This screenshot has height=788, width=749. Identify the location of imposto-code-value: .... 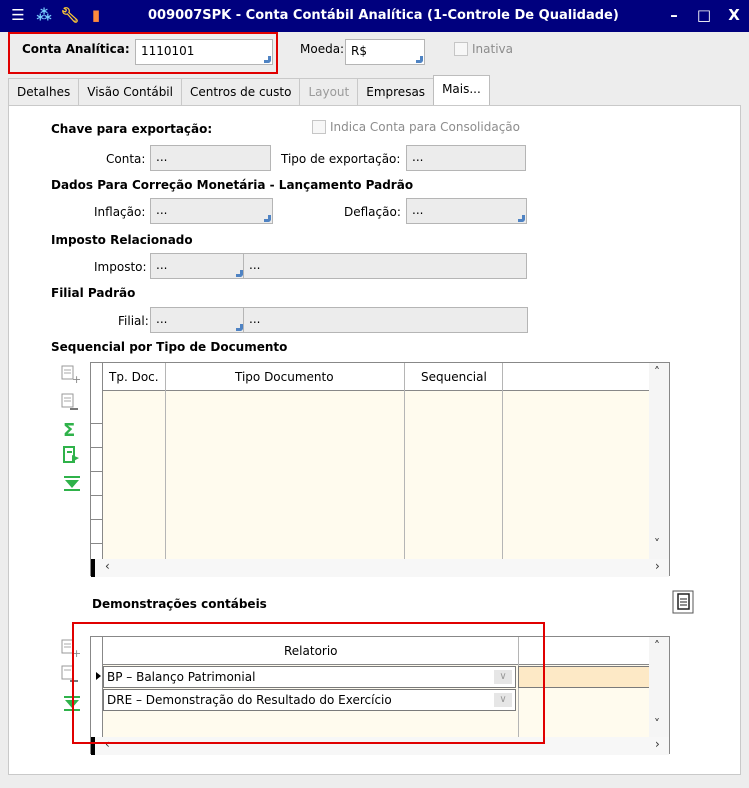
(162, 265).